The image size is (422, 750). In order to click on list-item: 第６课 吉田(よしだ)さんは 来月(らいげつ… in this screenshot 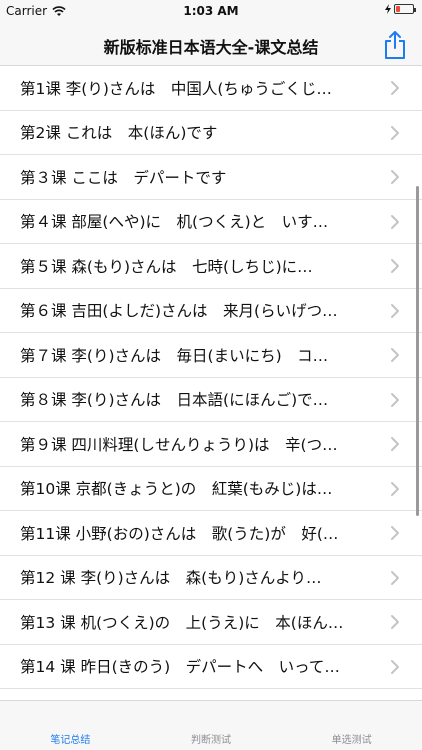, I will do `click(211, 311)`.